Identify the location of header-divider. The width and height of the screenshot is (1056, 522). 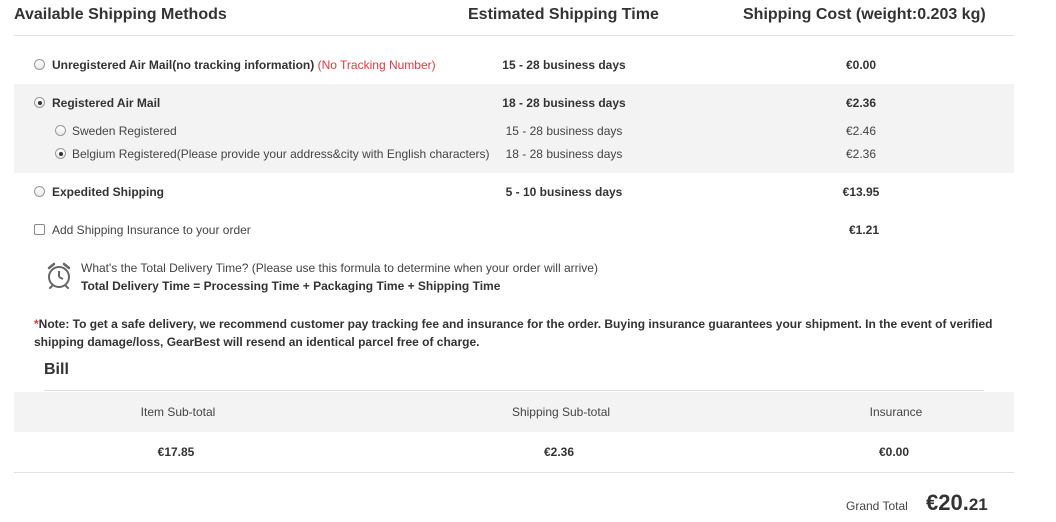
(514, 35).